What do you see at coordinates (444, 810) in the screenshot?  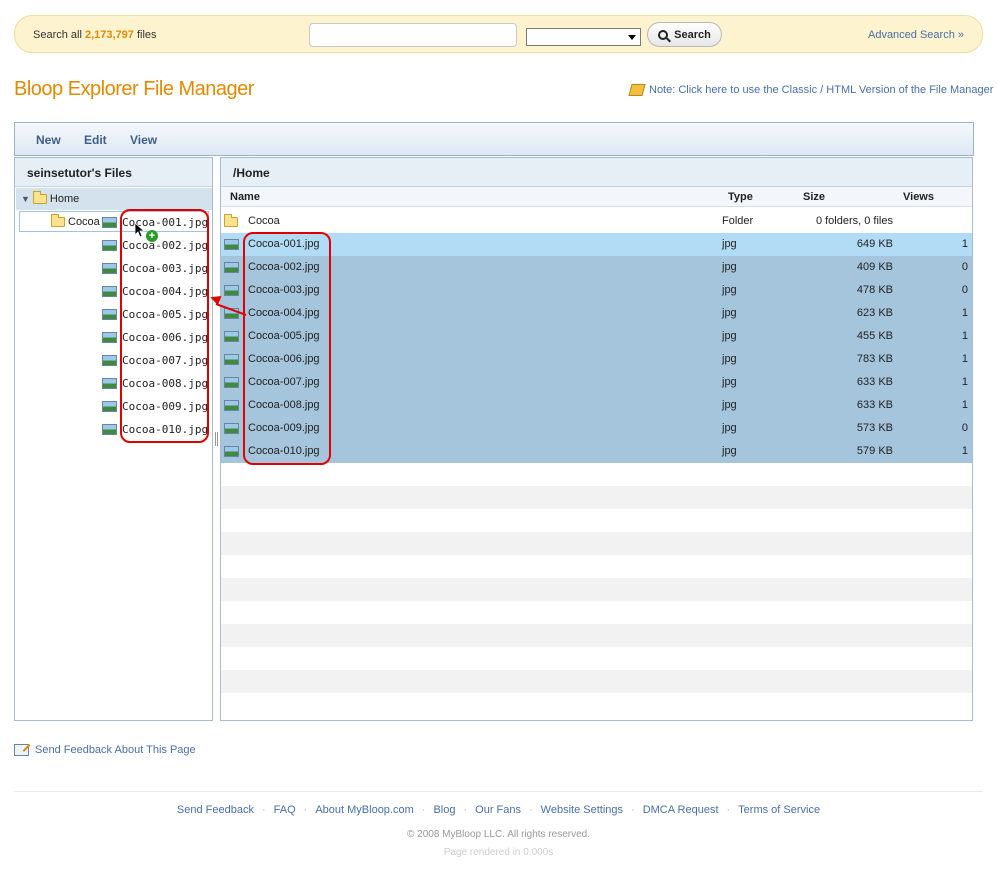 I see `footer-link: Blog` at bounding box center [444, 810].